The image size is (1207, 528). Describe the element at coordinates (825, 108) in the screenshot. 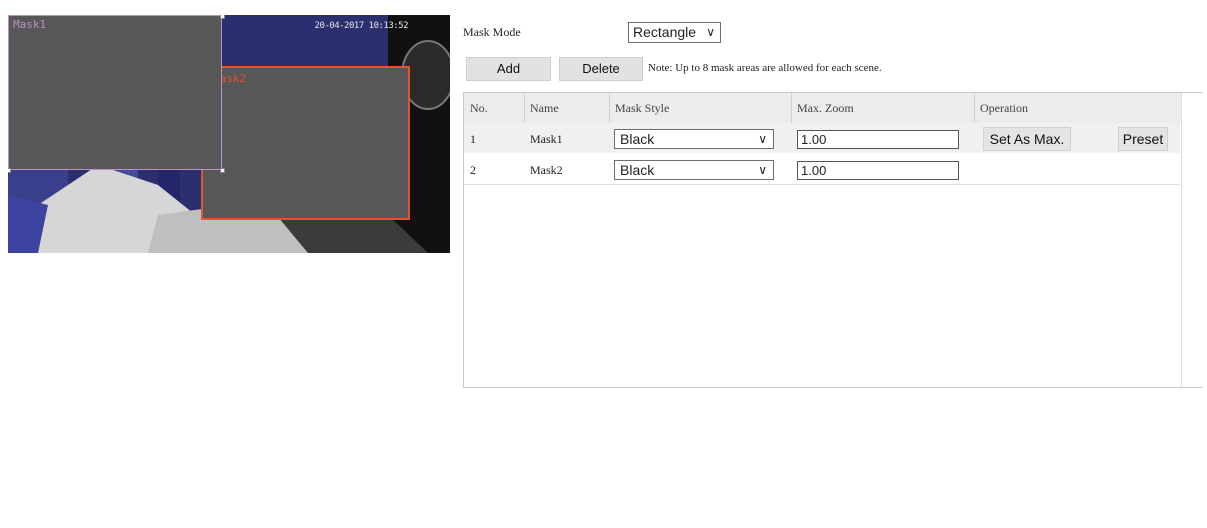

I see `column-header-max-zoom: Max. Zoom` at that location.